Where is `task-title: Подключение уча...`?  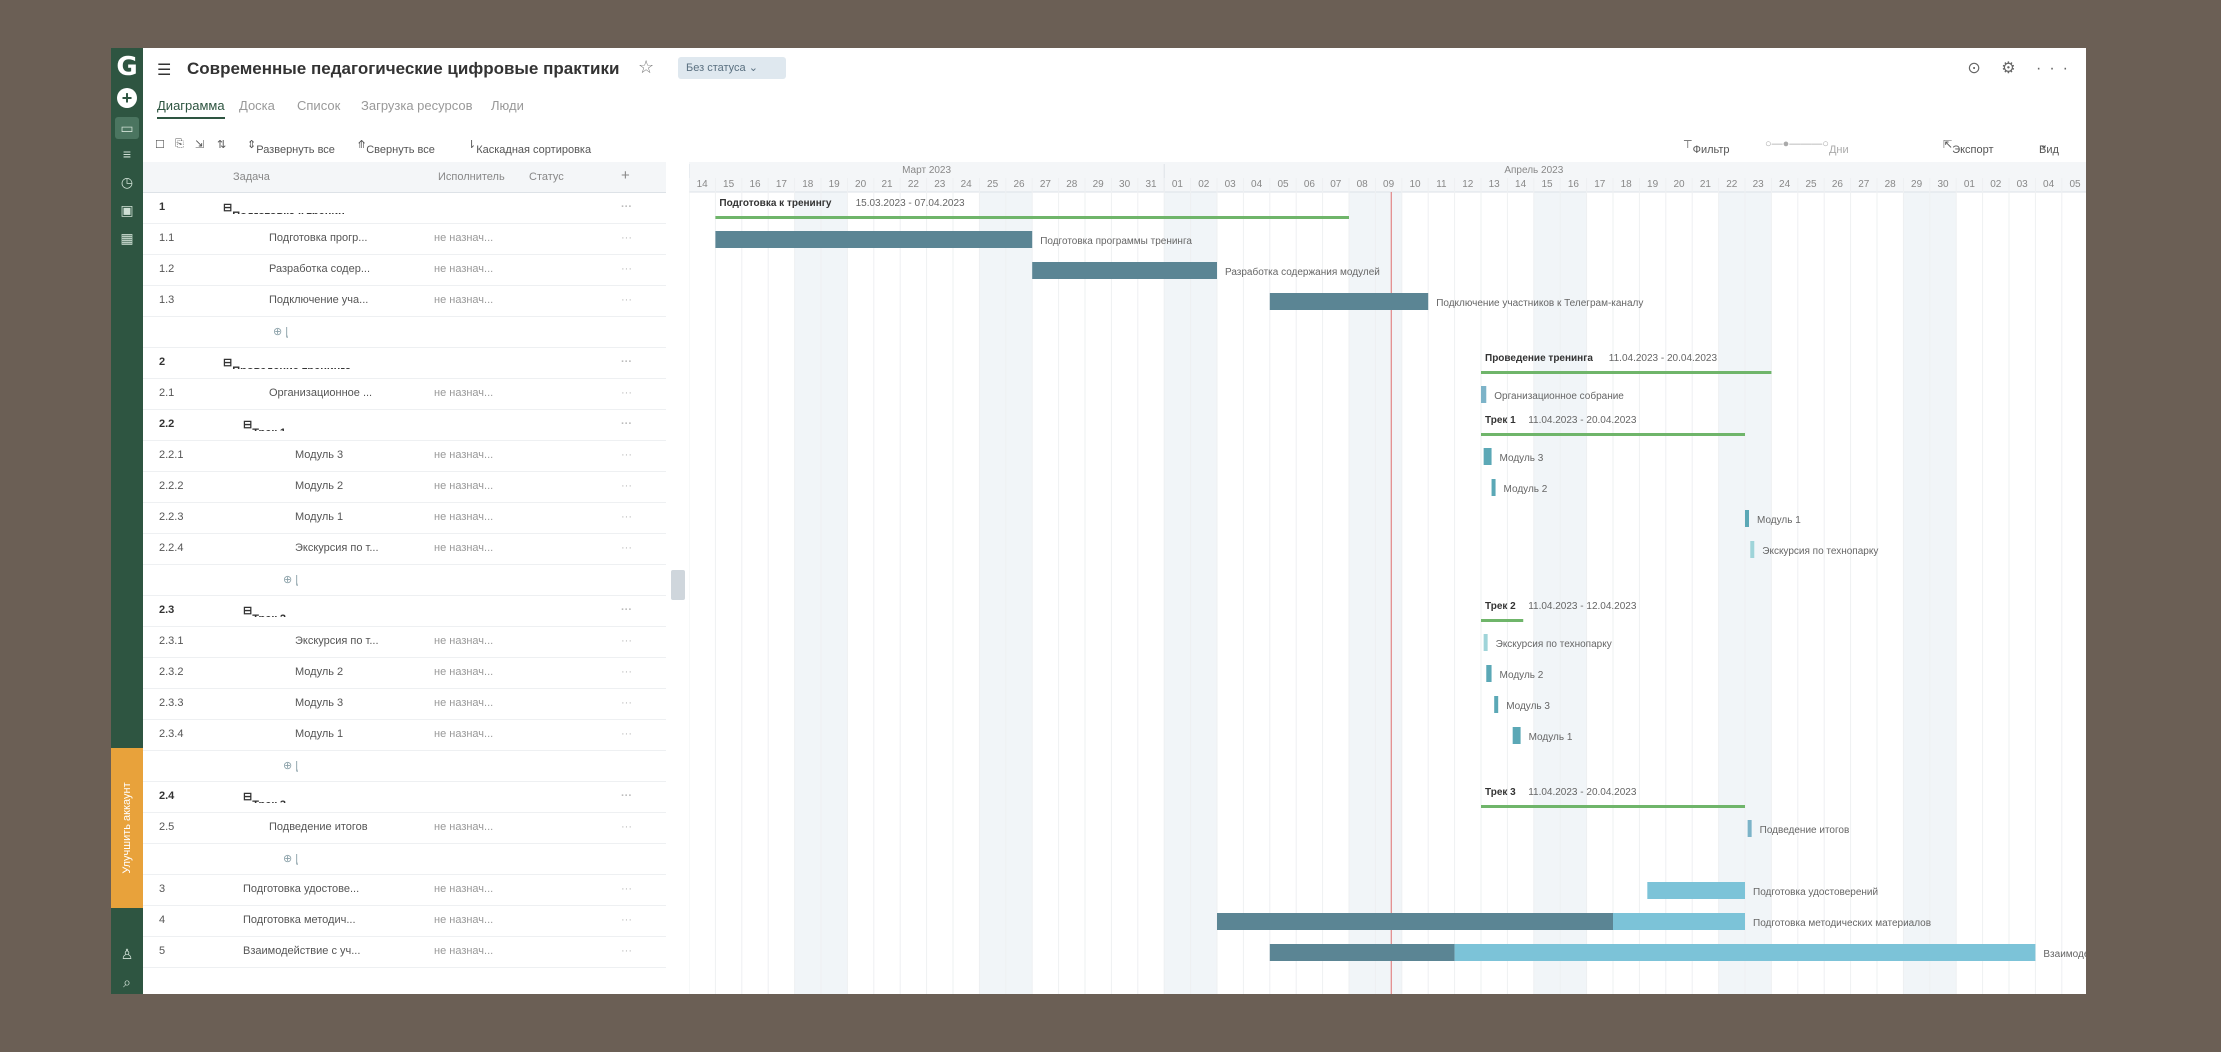
task-title: Подключение уча... is located at coordinates (354, 300).